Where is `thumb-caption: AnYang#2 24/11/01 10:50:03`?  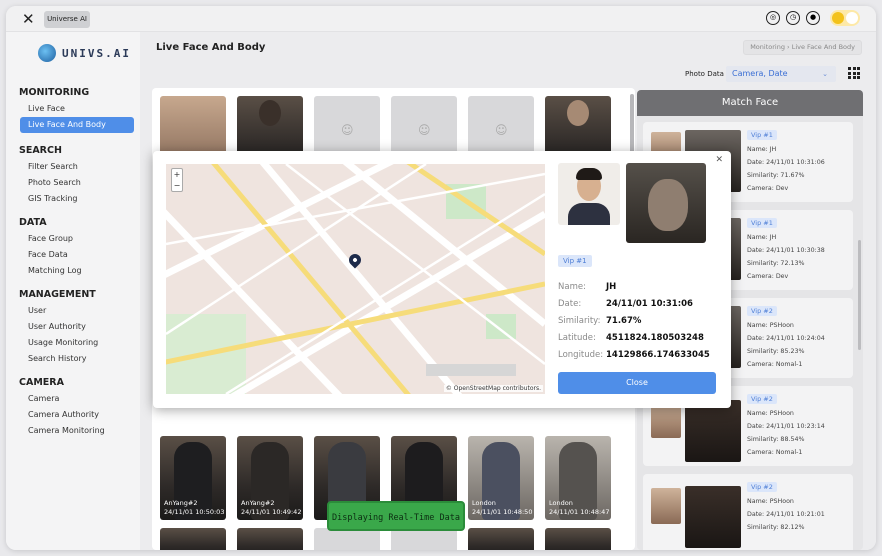 thumb-caption: AnYang#2 24/11/01 10:50:03 is located at coordinates (194, 507).